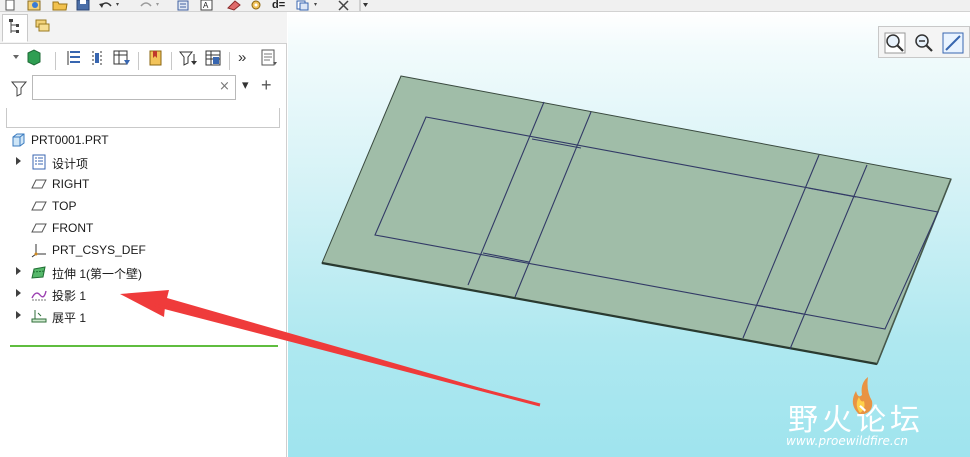 The height and width of the screenshot is (457, 970). Describe the element at coordinates (10, 5) in the screenshot. I see `new-icon` at that location.